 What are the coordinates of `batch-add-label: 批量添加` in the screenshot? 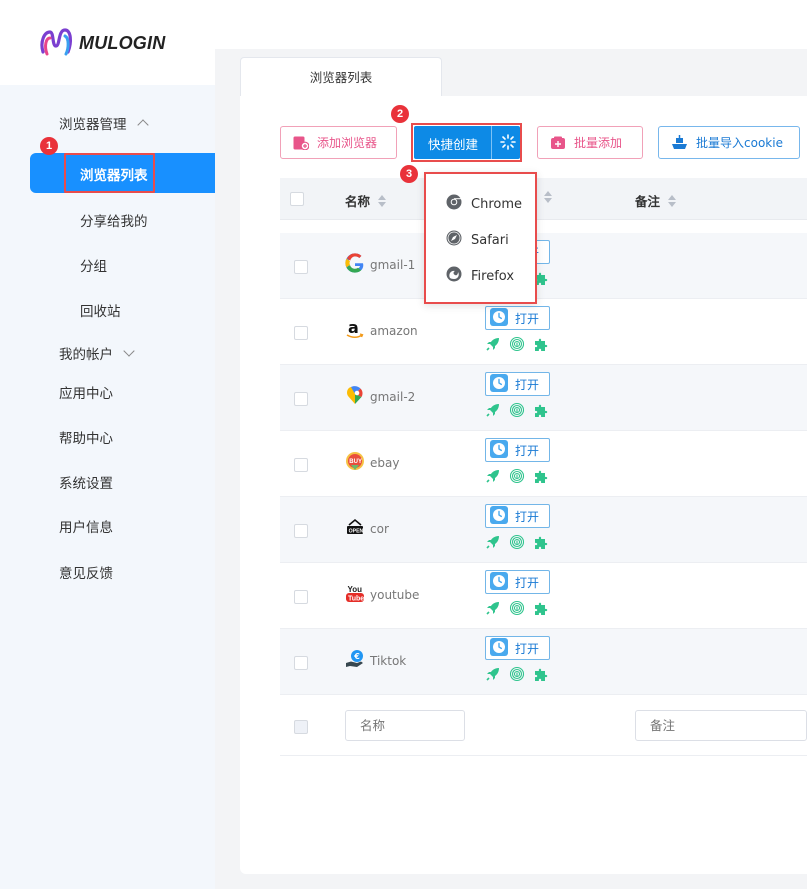 It's located at (598, 143).